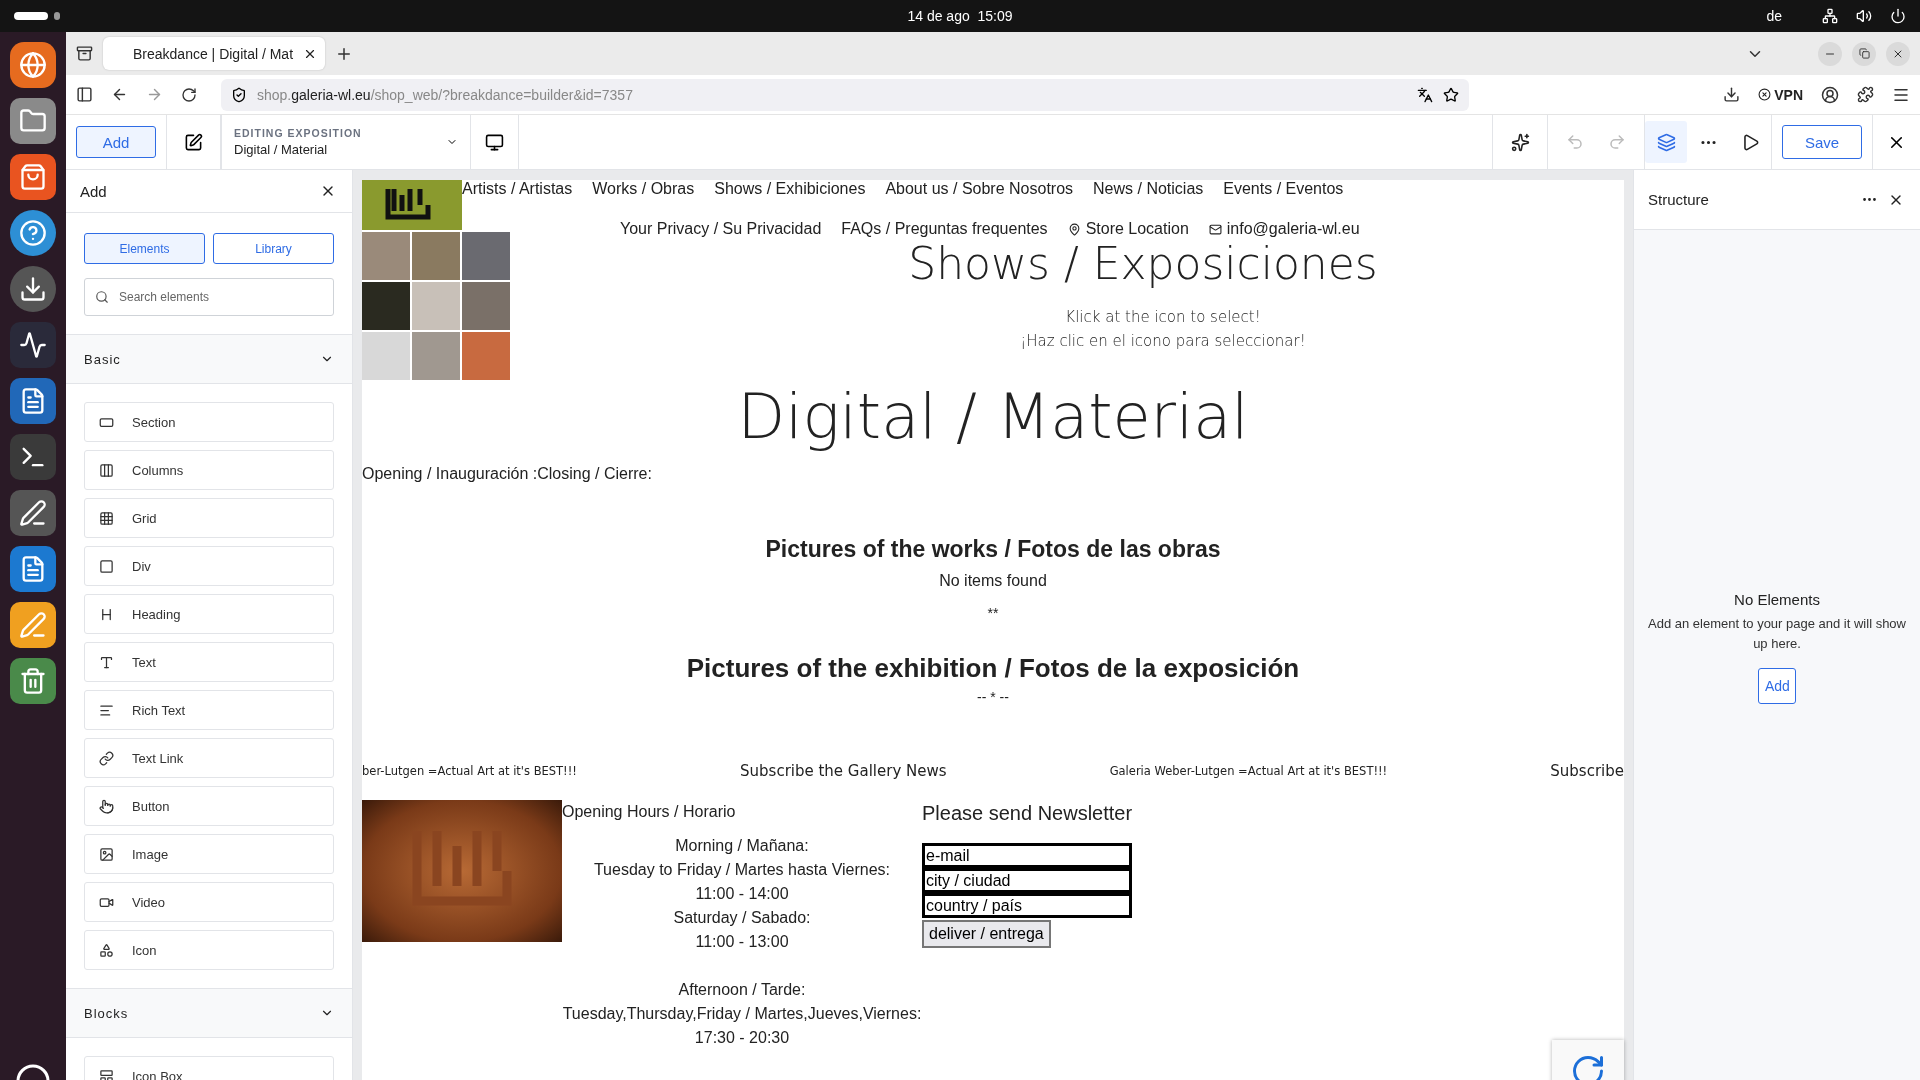 This screenshot has width=1920, height=1080. What do you see at coordinates (33, 681) in the screenshot?
I see `trash-app-icon` at bounding box center [33, 681].